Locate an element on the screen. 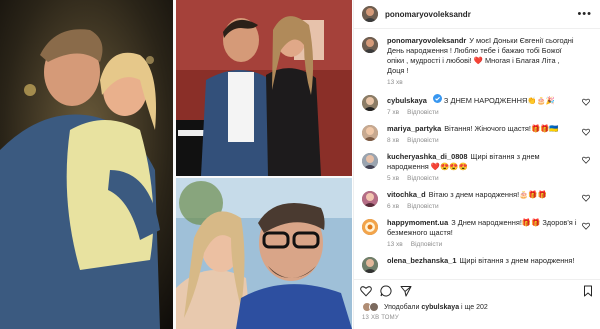  author-username: ponomaryovoleksandr is located at coordinates (428, 14).